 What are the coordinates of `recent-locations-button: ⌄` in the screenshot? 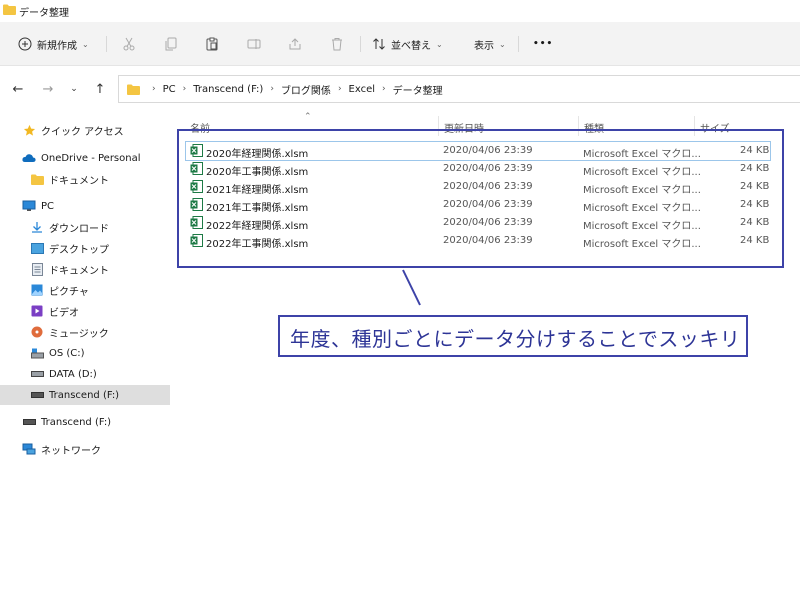 It's located at (74, 89).